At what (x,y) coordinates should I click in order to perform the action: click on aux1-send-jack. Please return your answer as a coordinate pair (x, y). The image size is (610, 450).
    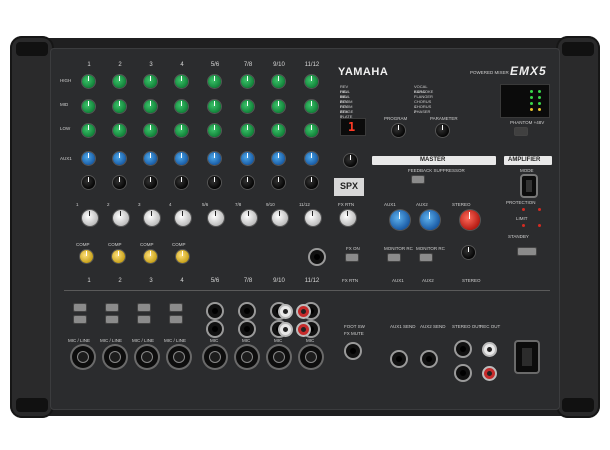
    Looking at the image, I should click on (399, 359).